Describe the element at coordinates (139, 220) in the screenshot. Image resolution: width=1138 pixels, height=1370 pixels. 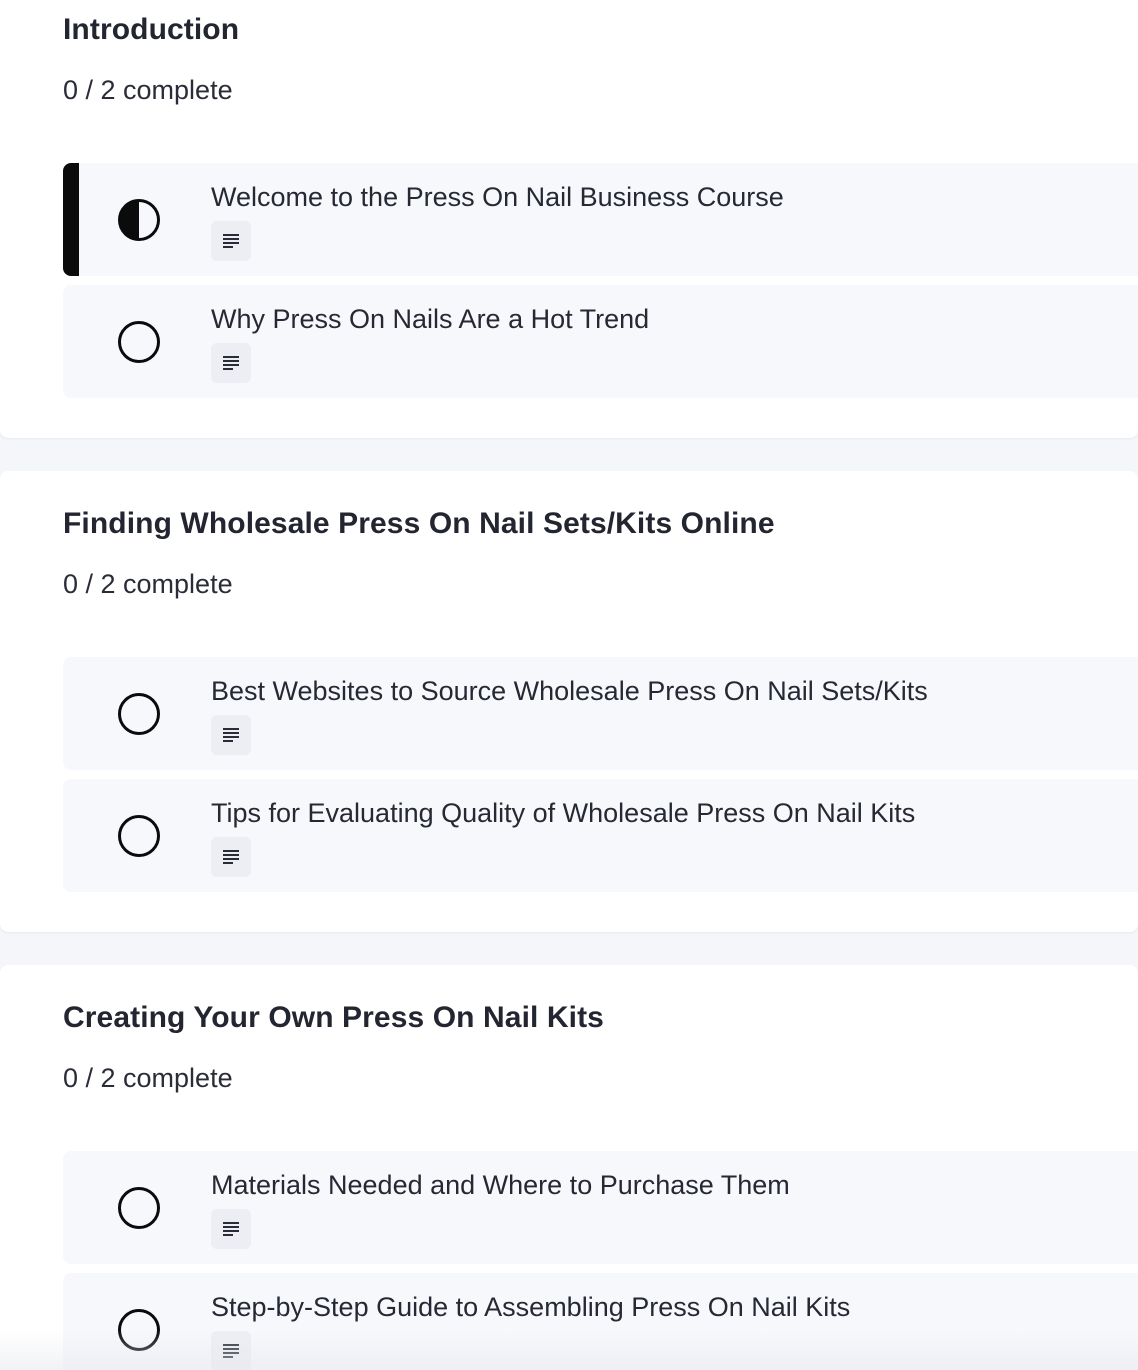
I see `half-circle-progress-icon` at that location.